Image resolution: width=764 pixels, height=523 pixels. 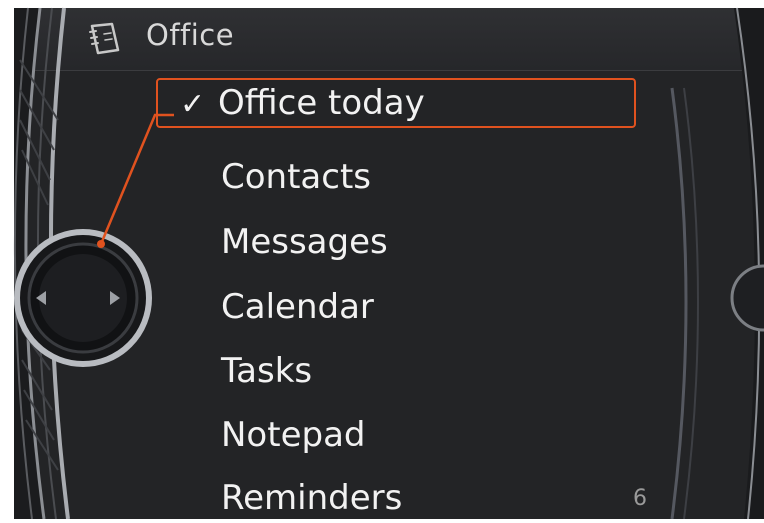 I want to click on menu-item-tasks: Tasks, so click(x=431, y=371).